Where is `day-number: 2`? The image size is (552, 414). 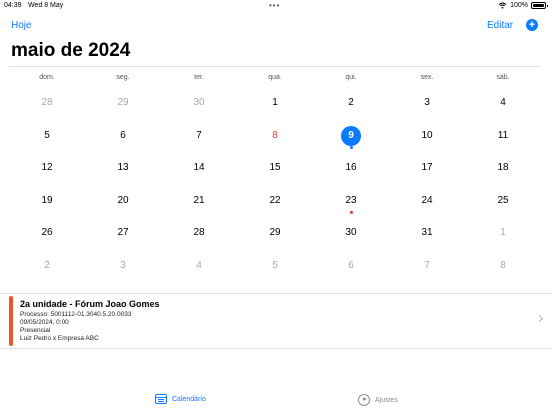 day-number: 2 is located at coordinates (47, 265).